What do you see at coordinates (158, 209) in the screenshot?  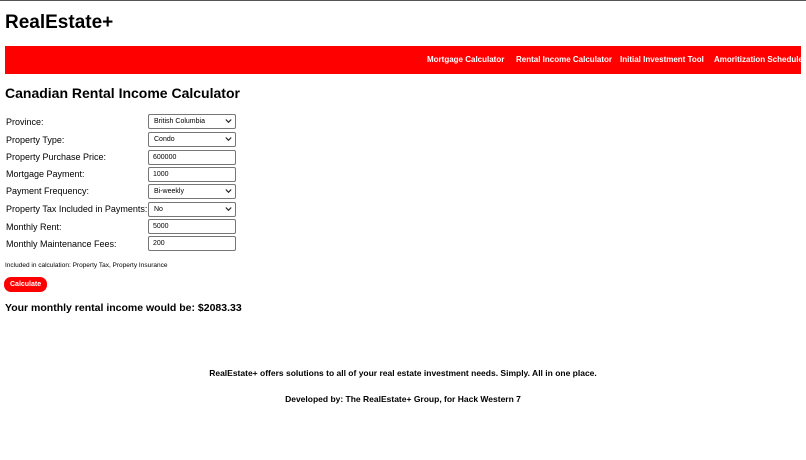 I see `tax-included-value: No` at bounding box center [158, 209].